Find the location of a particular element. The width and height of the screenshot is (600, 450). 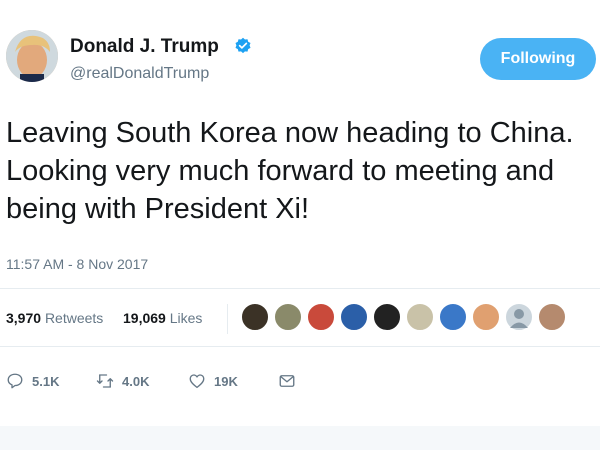

like-count: 19K is located at coordinates (226, 381).